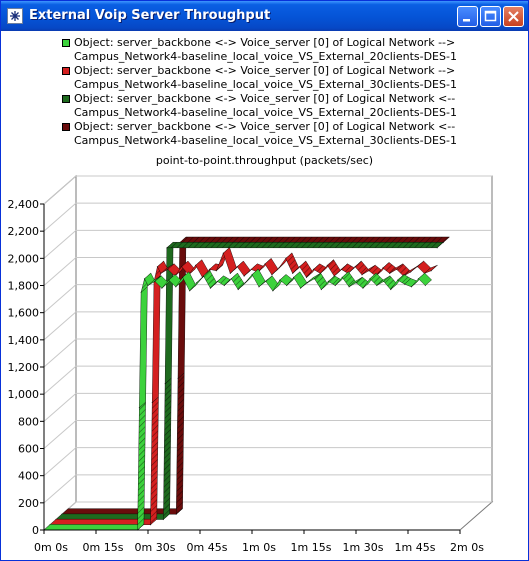 This screenshot has height=561, width=529. Describe the element at coordinates (363, 547) in the screenshot. I see `x-tick-label: 1m 30s` at that location.